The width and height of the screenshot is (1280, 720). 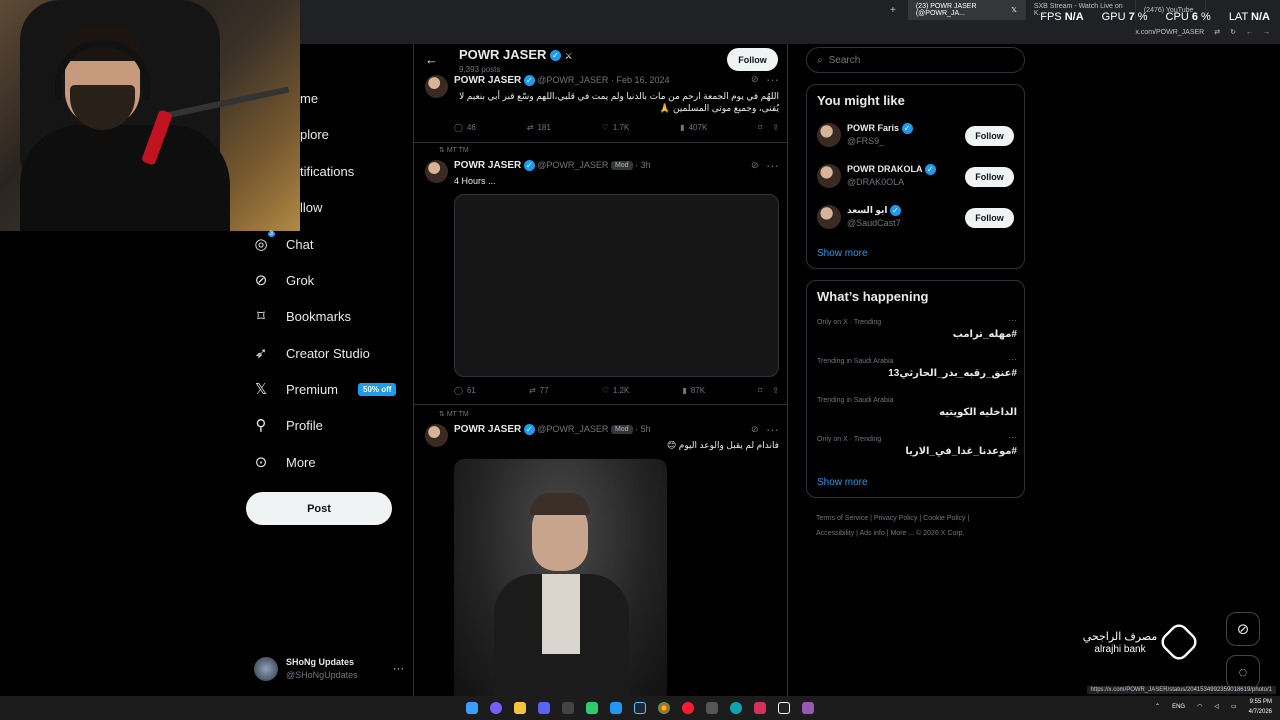 I want to click on messages-fab-icon: ◌, so click(x=1243, y=672).